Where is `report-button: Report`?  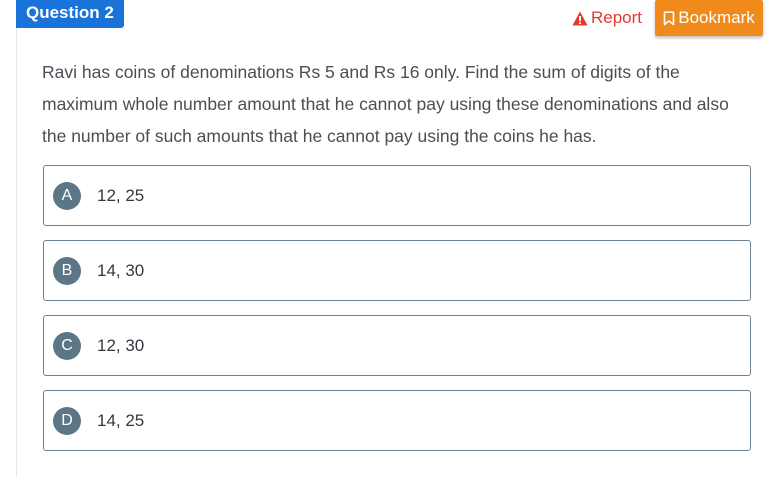
report-button: Report is located at coordinates (607, 18).